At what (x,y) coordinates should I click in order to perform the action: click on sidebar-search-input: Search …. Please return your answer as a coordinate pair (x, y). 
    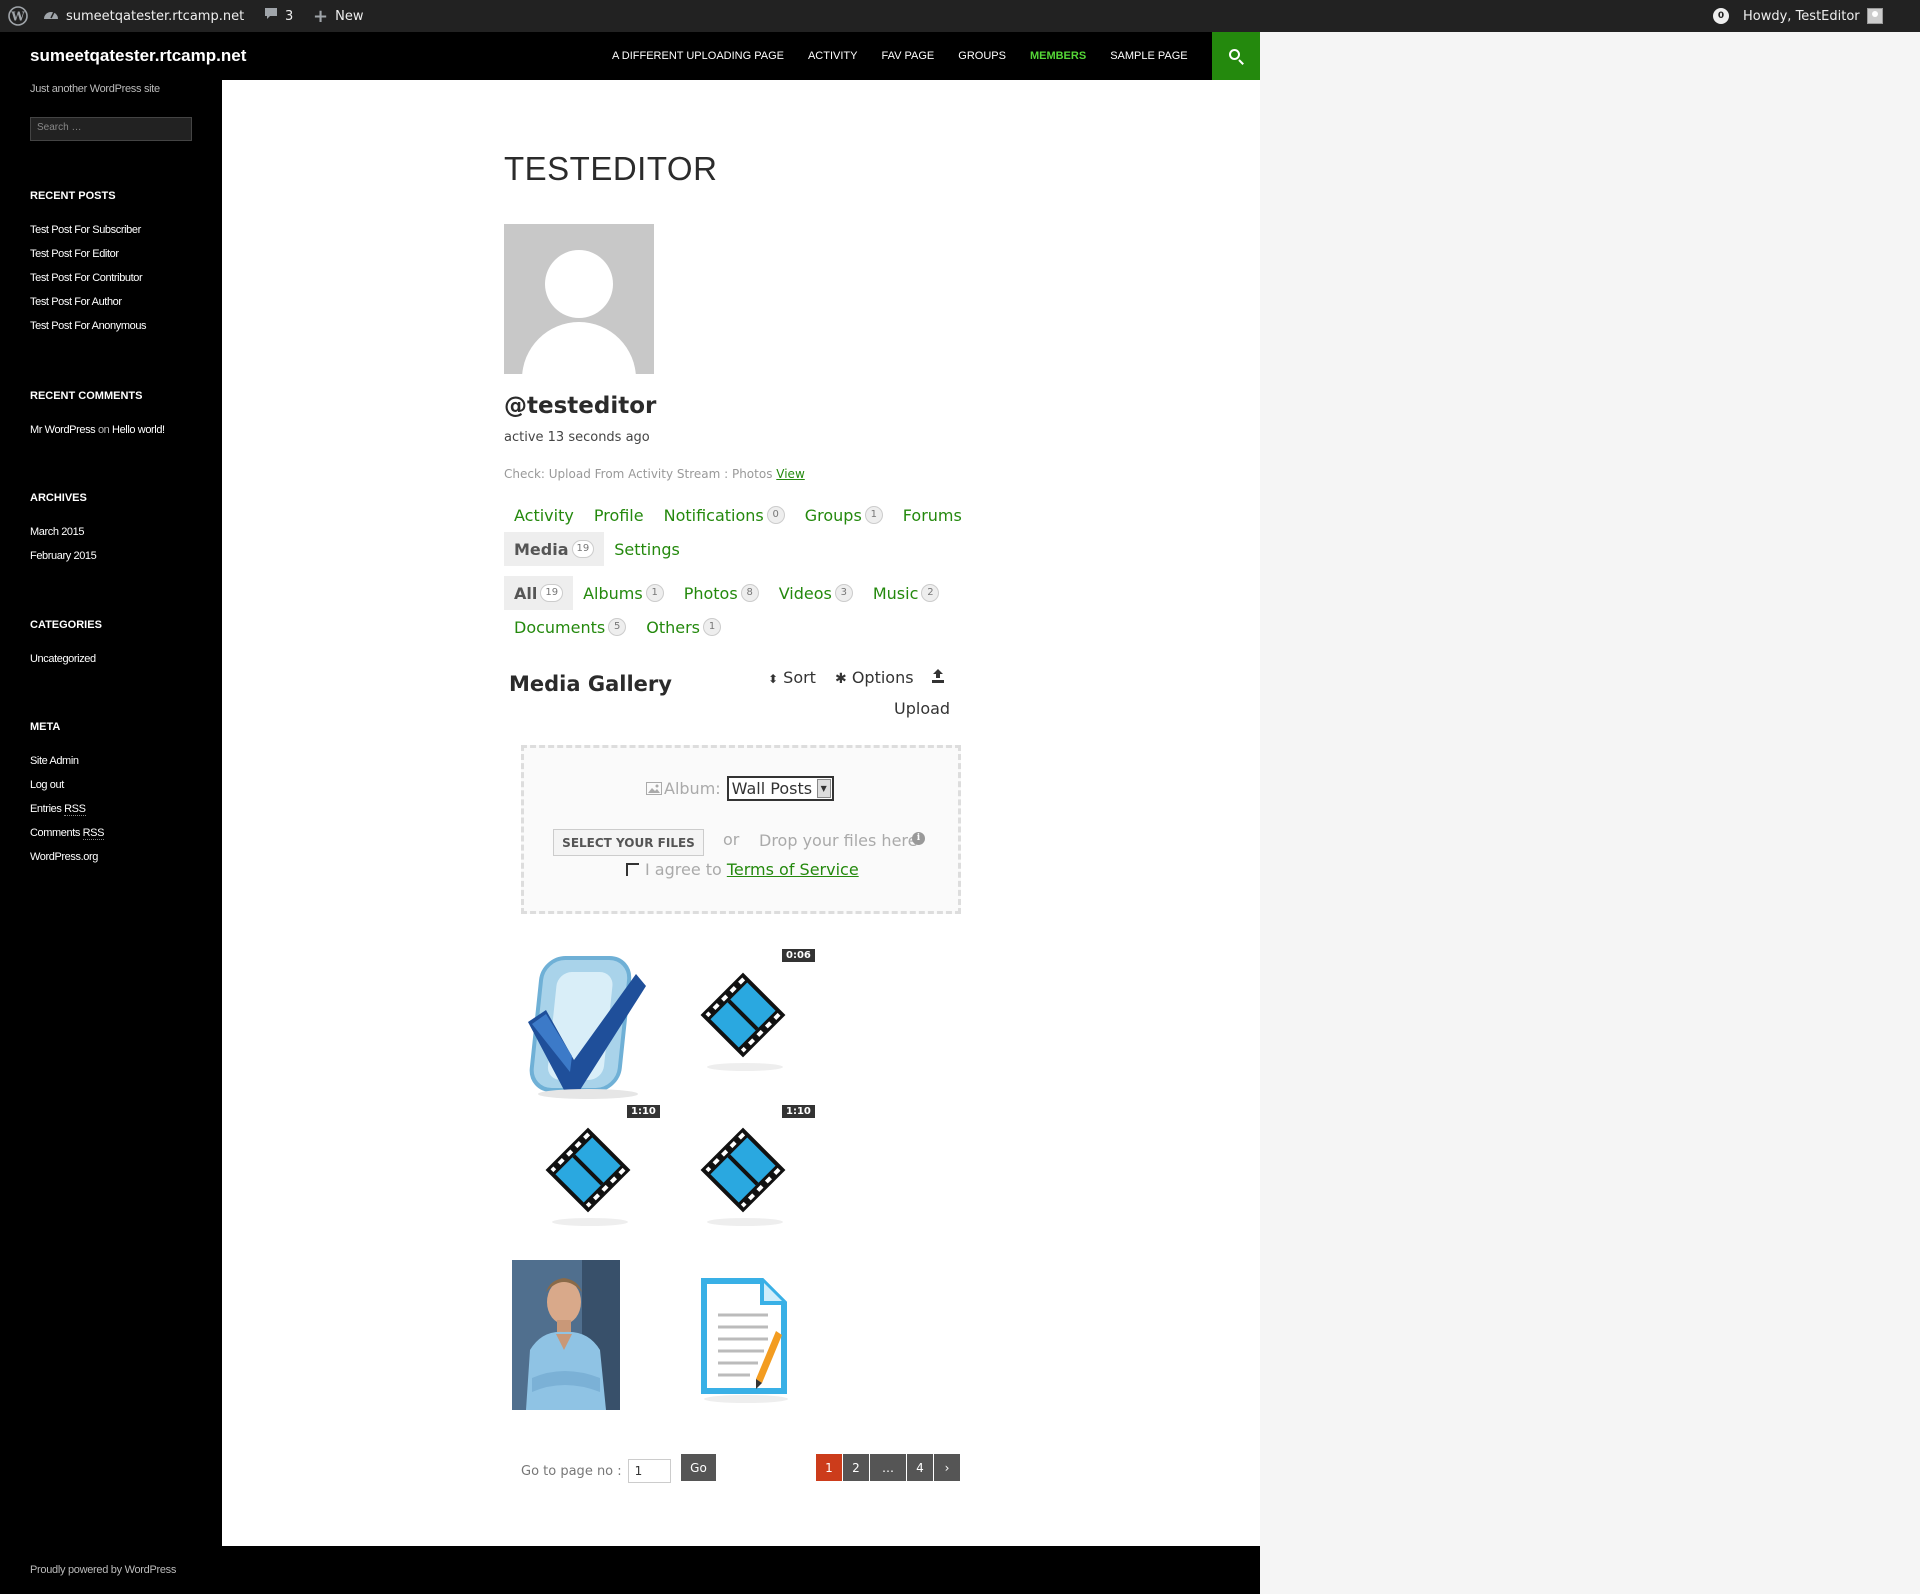
    Looking at the image, I should click on (111, 129).